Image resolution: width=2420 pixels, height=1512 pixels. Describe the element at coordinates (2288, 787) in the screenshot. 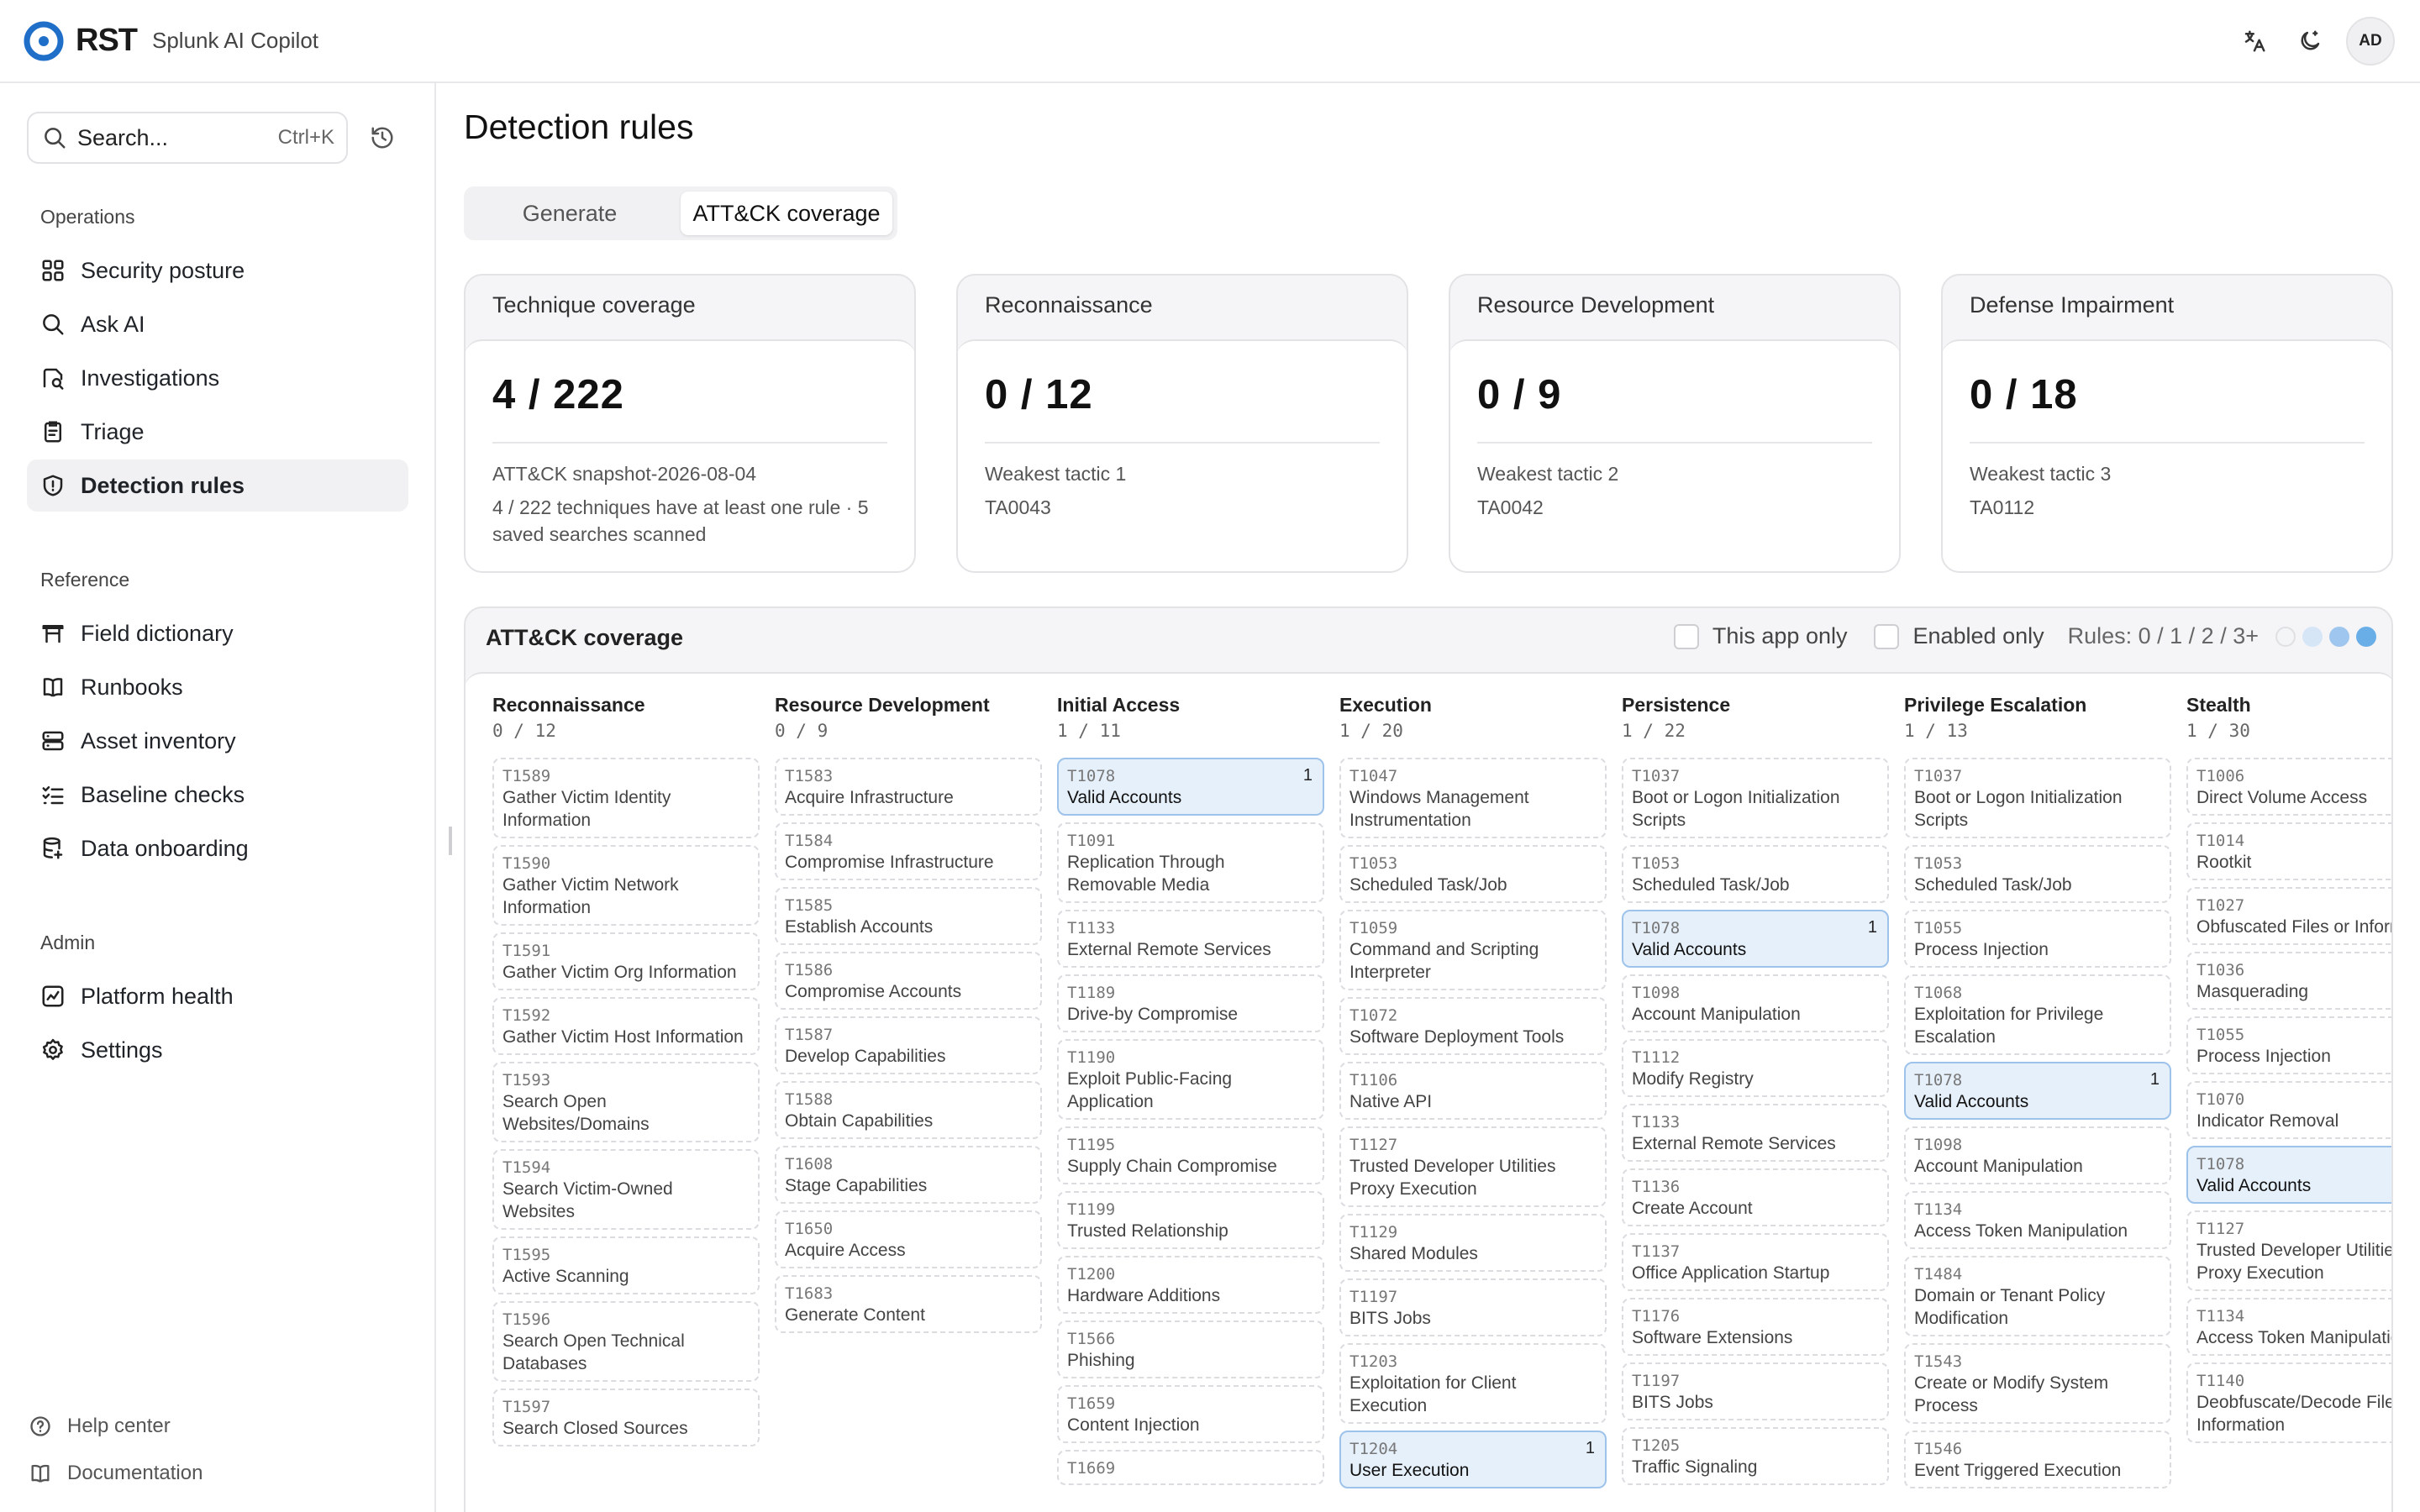

I see `technique-cell-t1006: T1006 Direct Volume Access` at that location.